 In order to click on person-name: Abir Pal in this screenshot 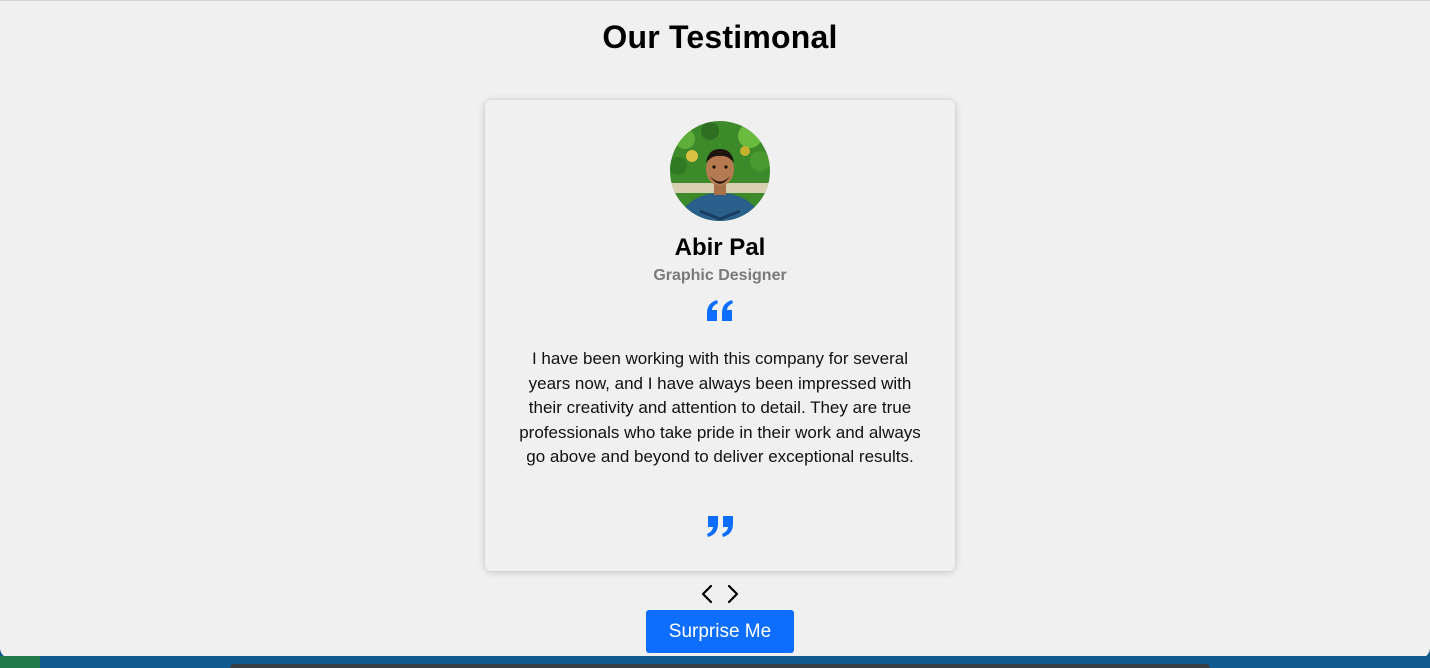, I will do `click(720, 247)`.